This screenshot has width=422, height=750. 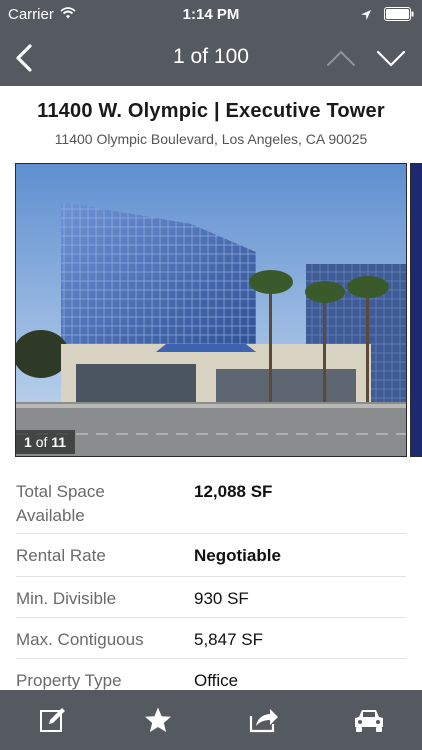 I want to click on photo-counter: 1 of 11, so click(x=45, y=442).